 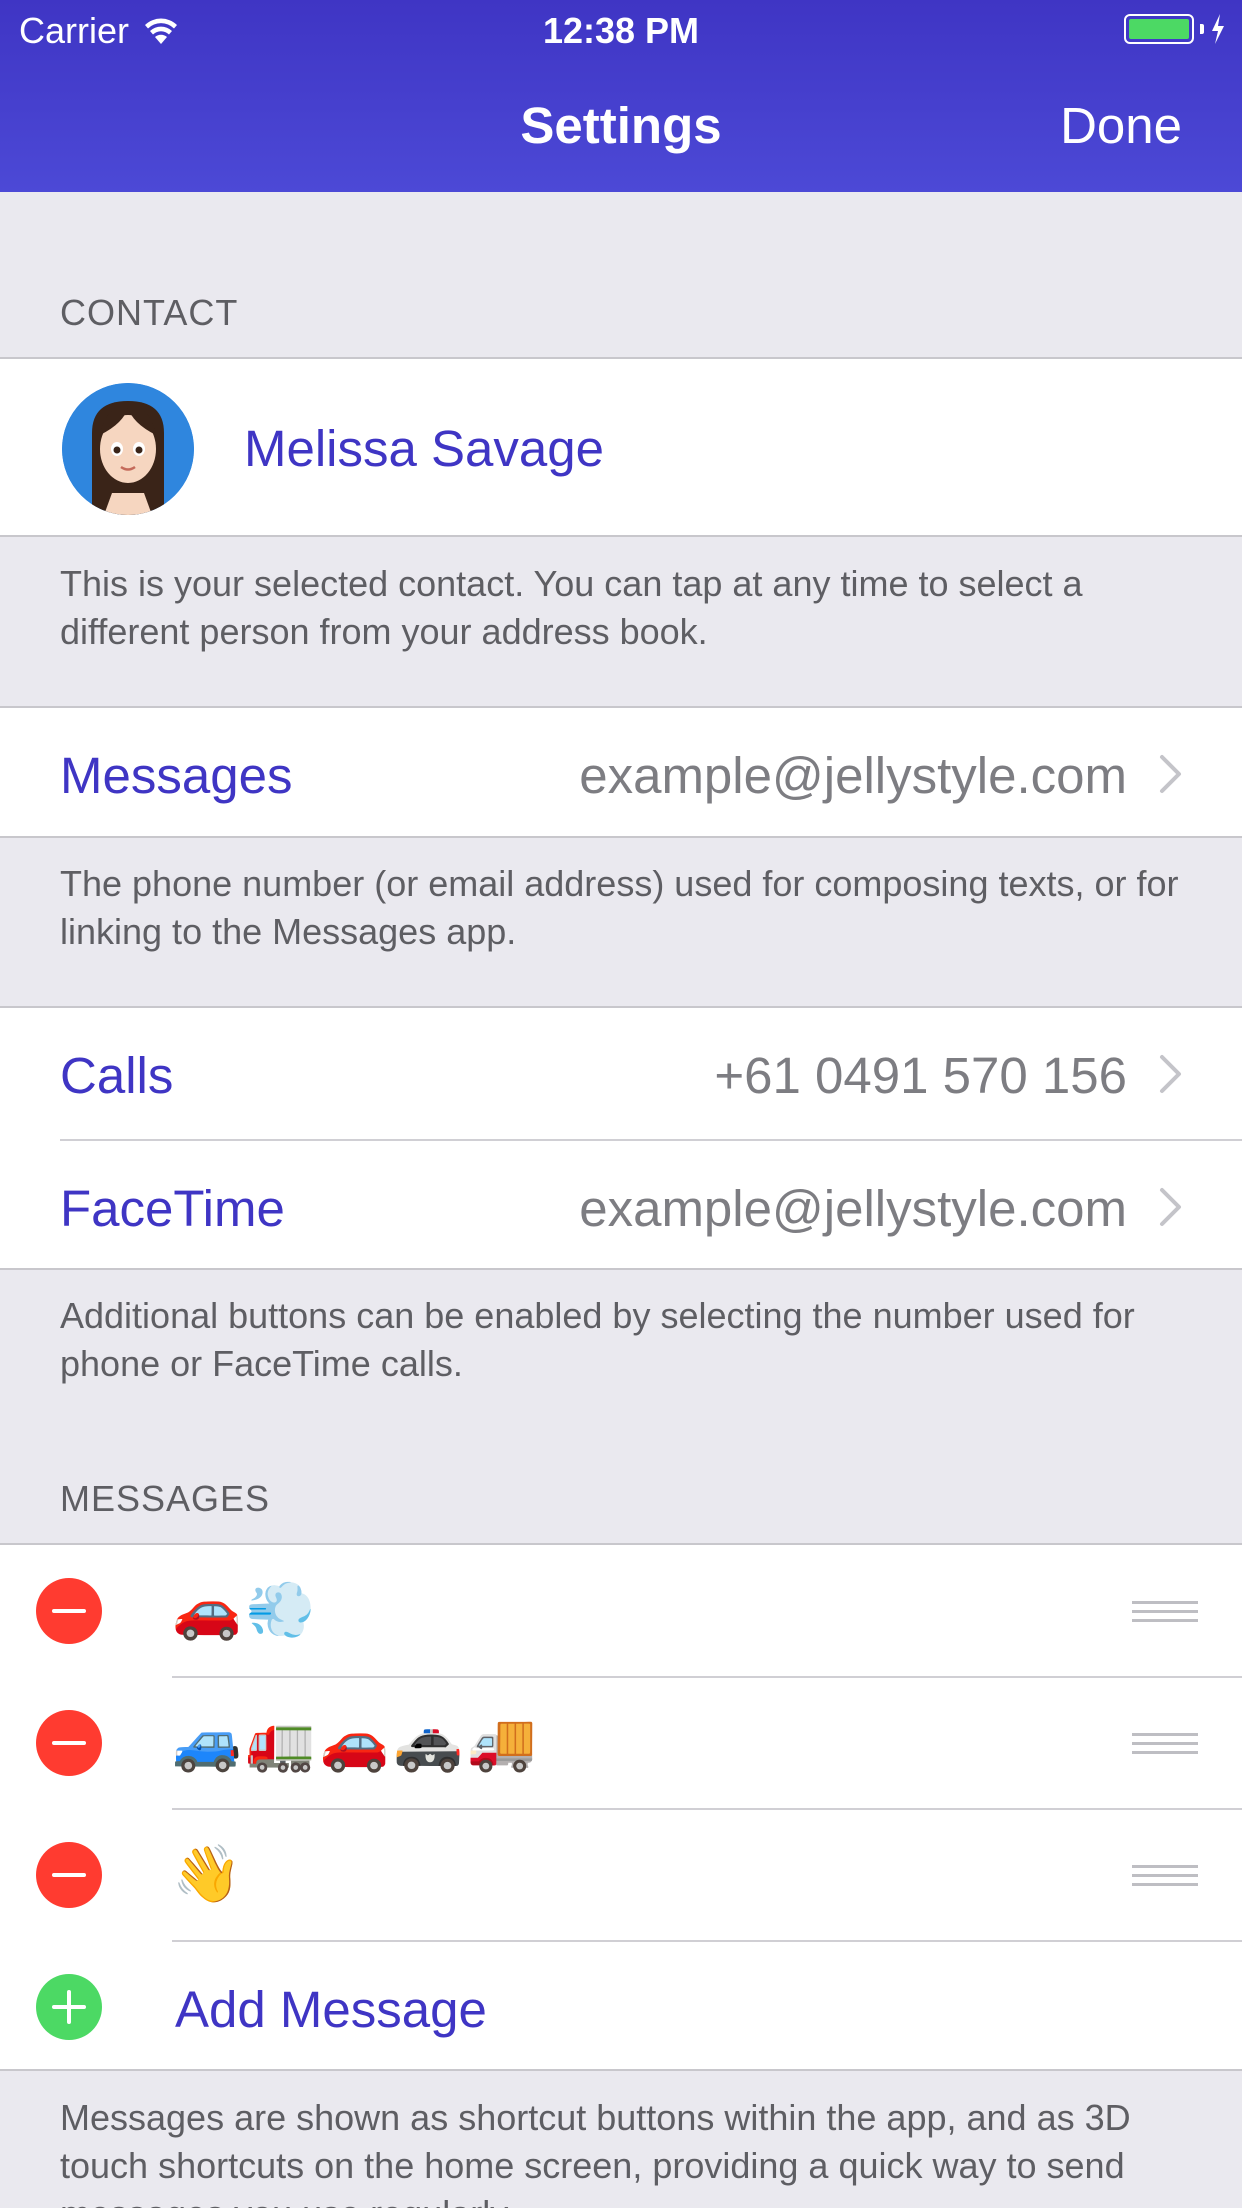 What do you see at coordinates (621, 1743) in the screenshot?
I see `list-item: 🚙🚛🚗🚓🚚` at bounding box center [621, 1743].